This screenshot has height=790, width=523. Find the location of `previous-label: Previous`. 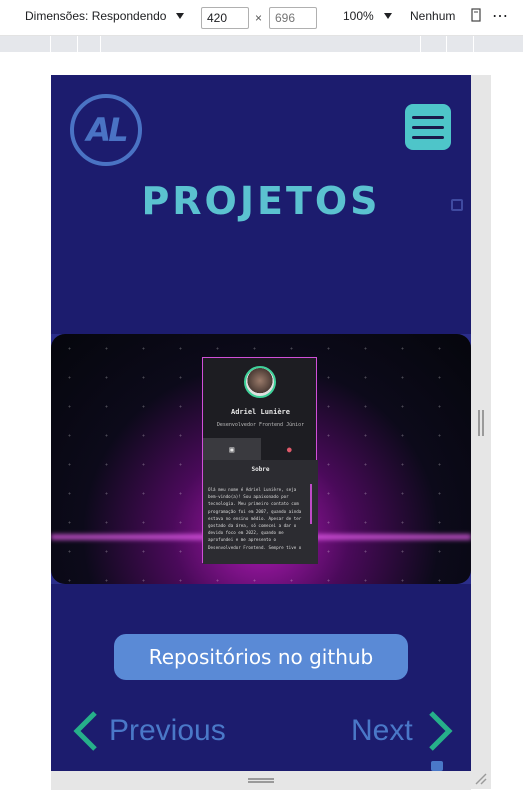

previous-label: Previous is located at coordinates (167, 730).